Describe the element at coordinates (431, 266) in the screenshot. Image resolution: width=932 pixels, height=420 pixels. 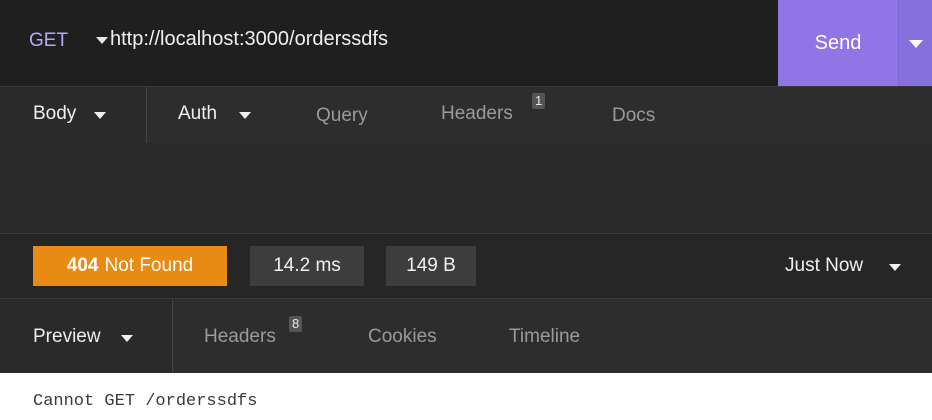
I see `response-size: 149 B` at that location.